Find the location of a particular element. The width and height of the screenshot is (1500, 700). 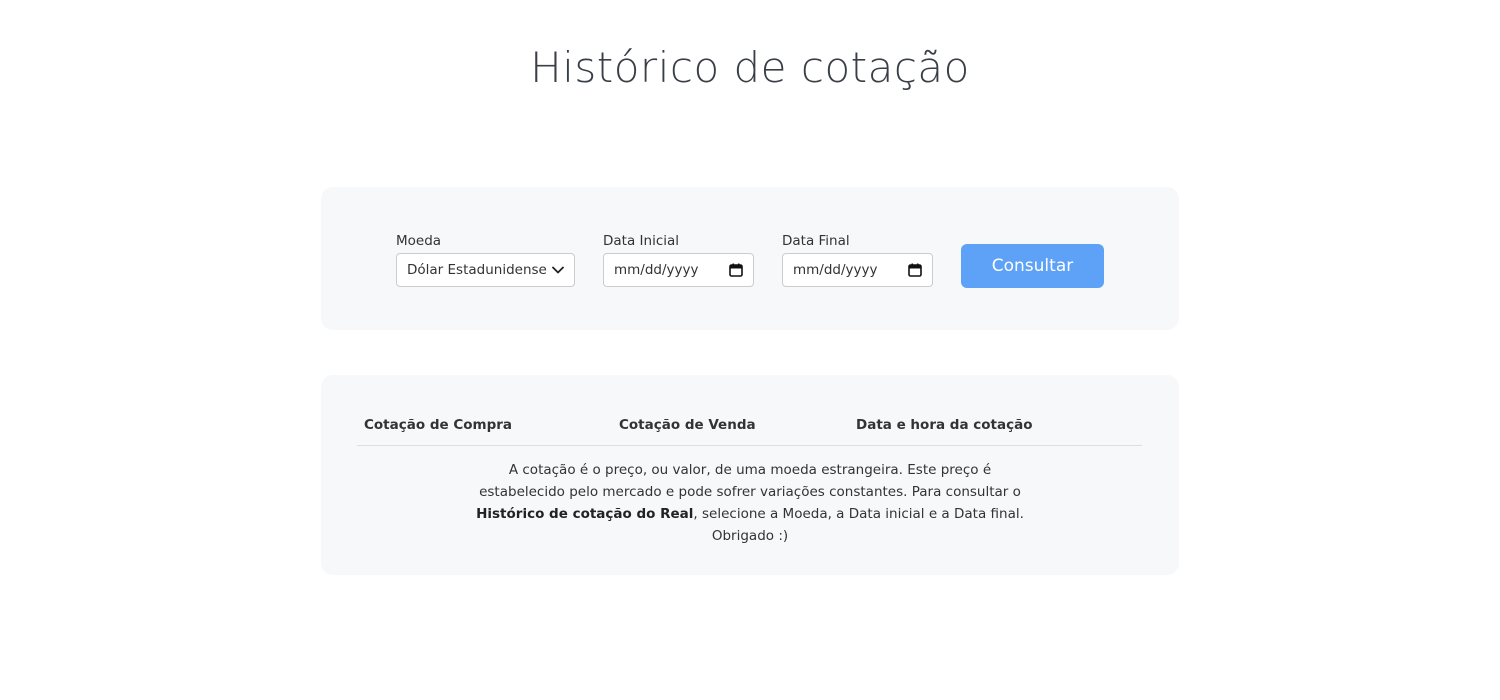

moeda-selected-value: Dólar Estadunidense is located at coordinates (477, 270).